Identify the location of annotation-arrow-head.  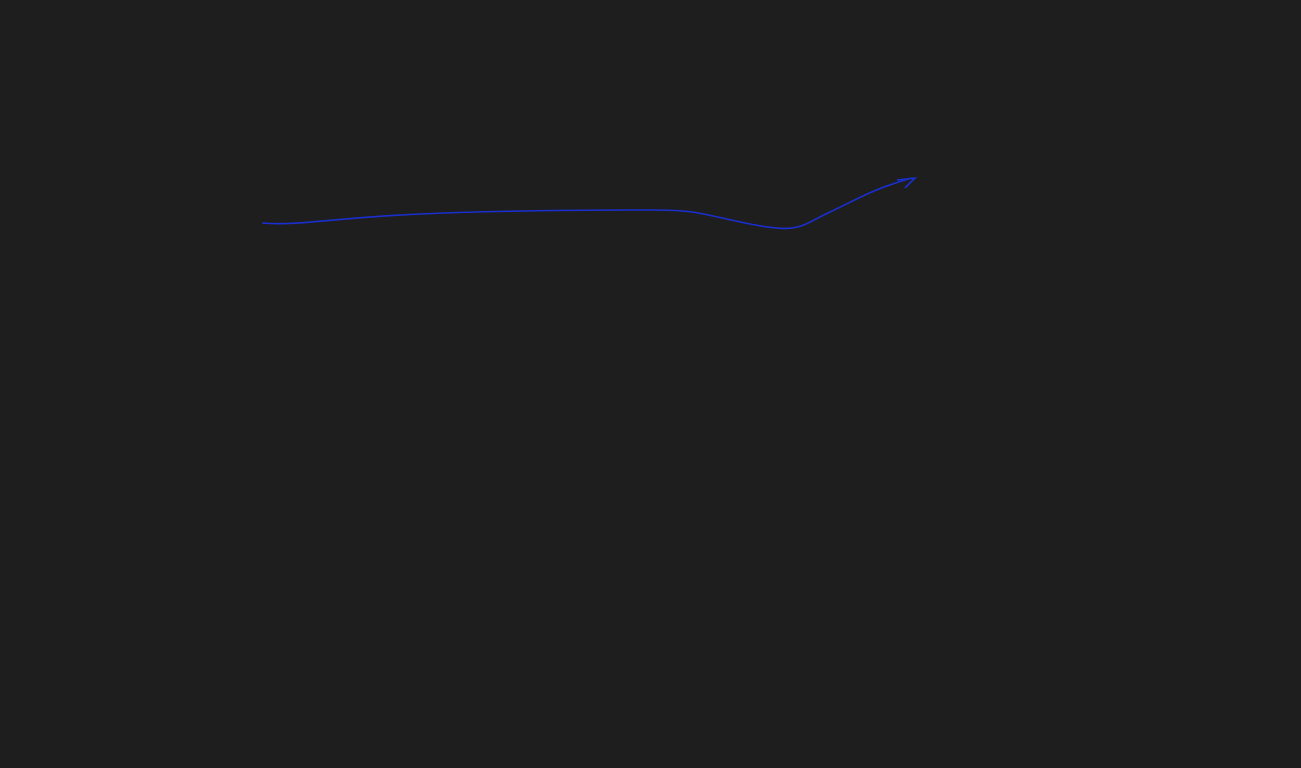
(907, 182).